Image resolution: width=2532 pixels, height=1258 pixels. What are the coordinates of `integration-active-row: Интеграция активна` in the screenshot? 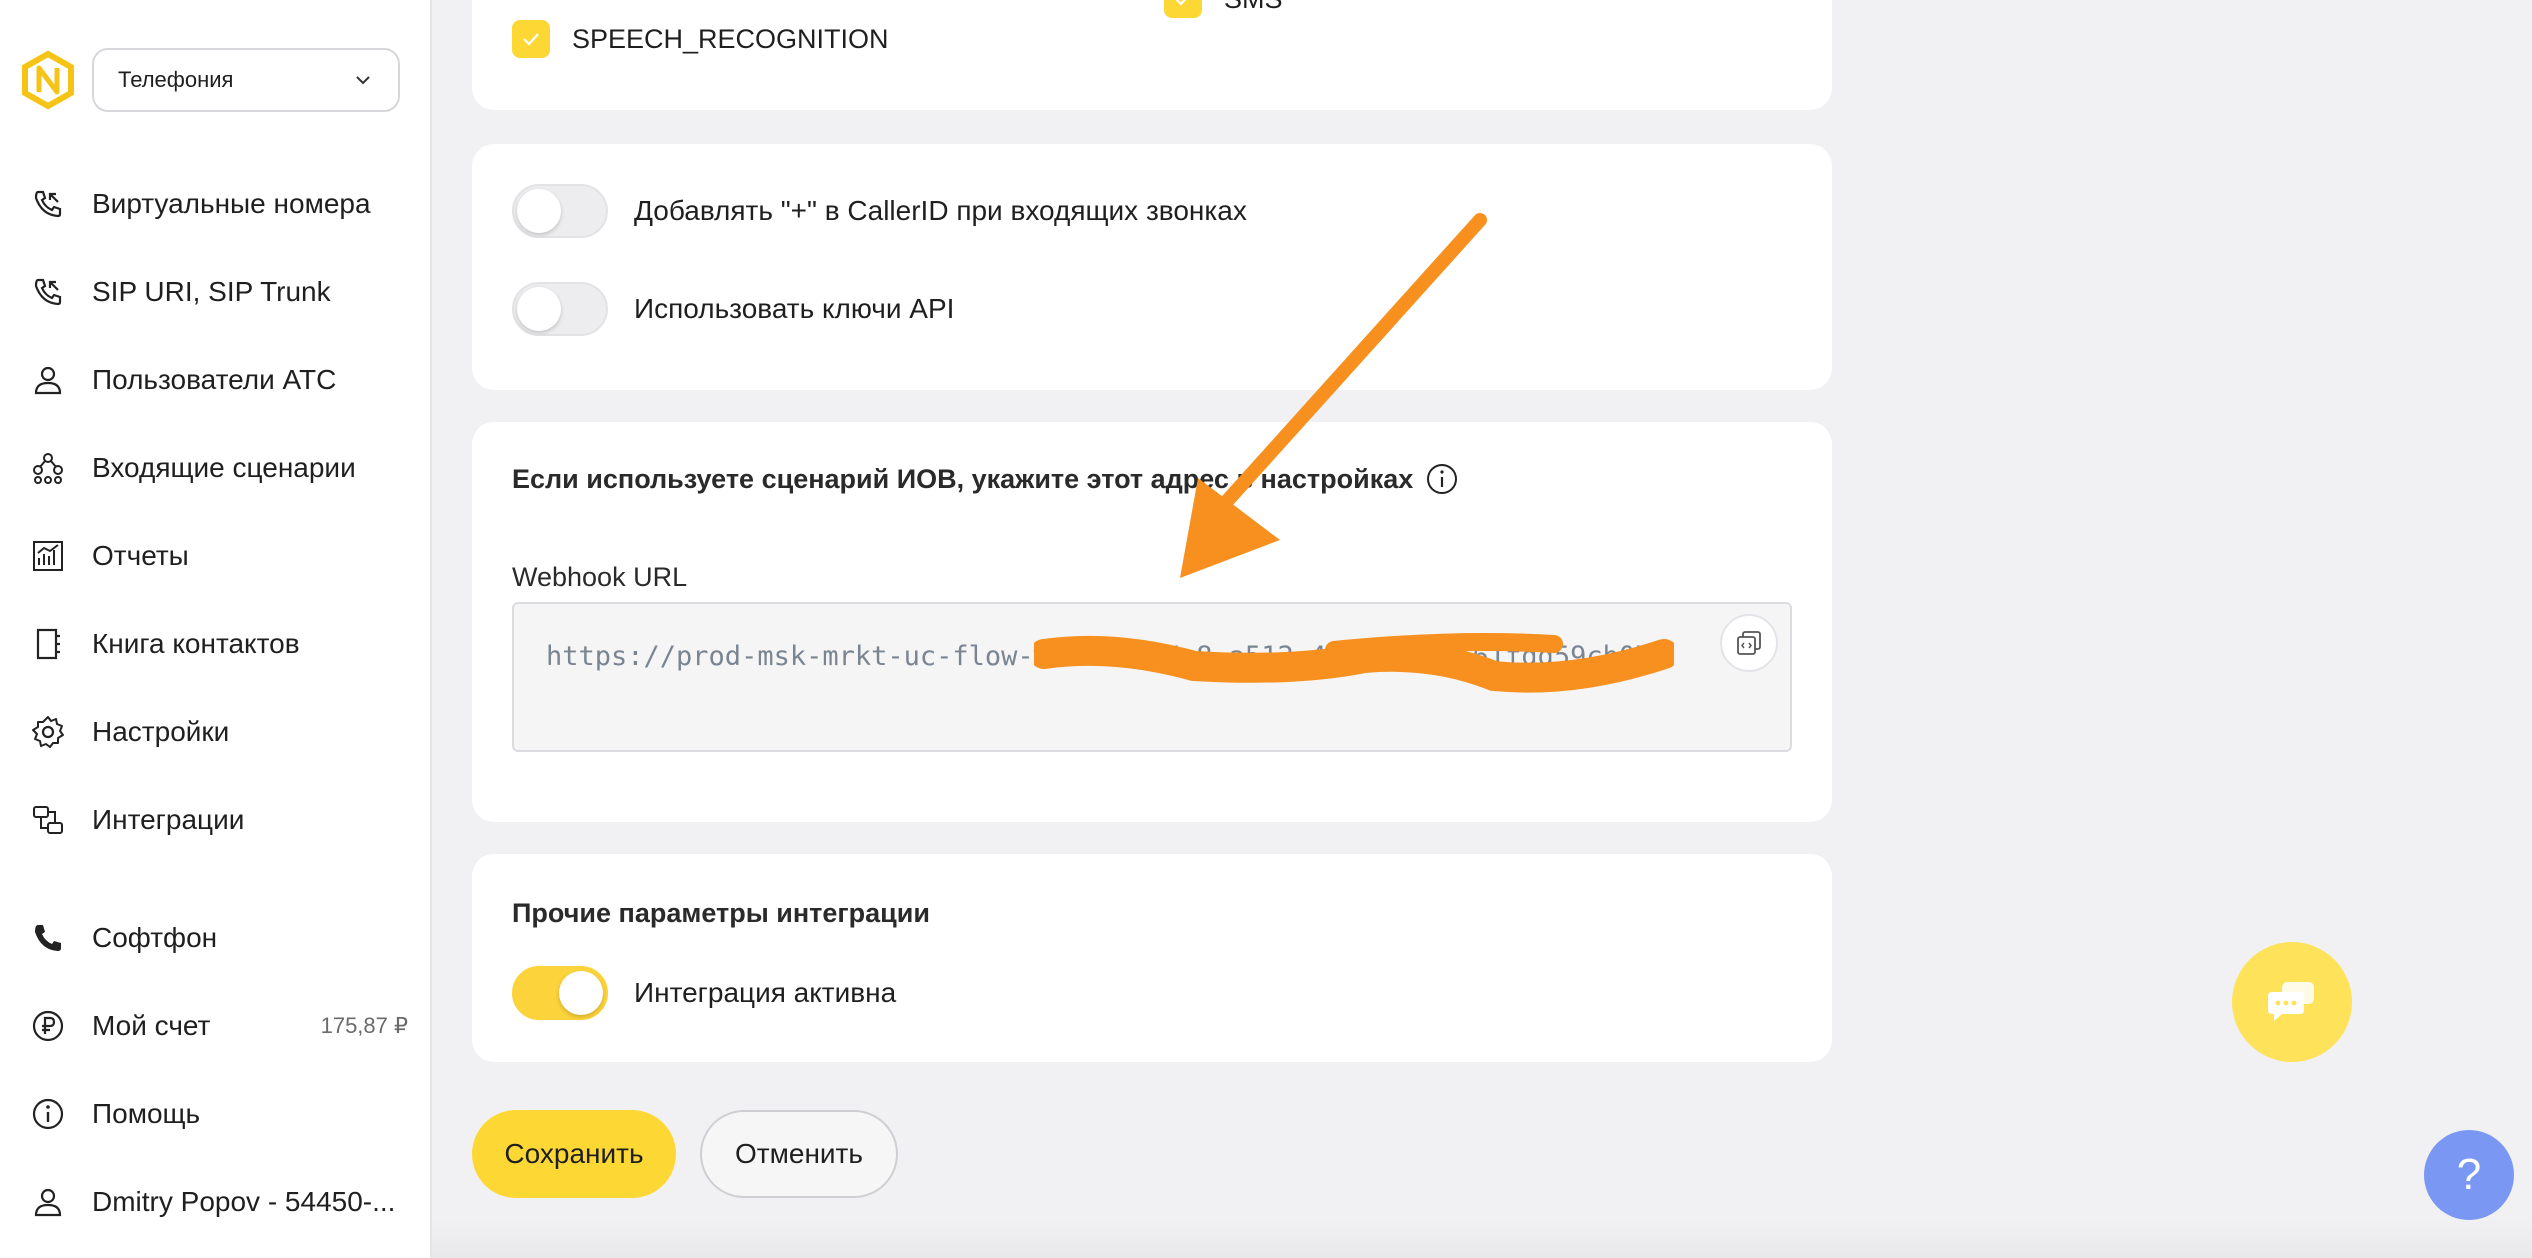 It's located at (704, 993).